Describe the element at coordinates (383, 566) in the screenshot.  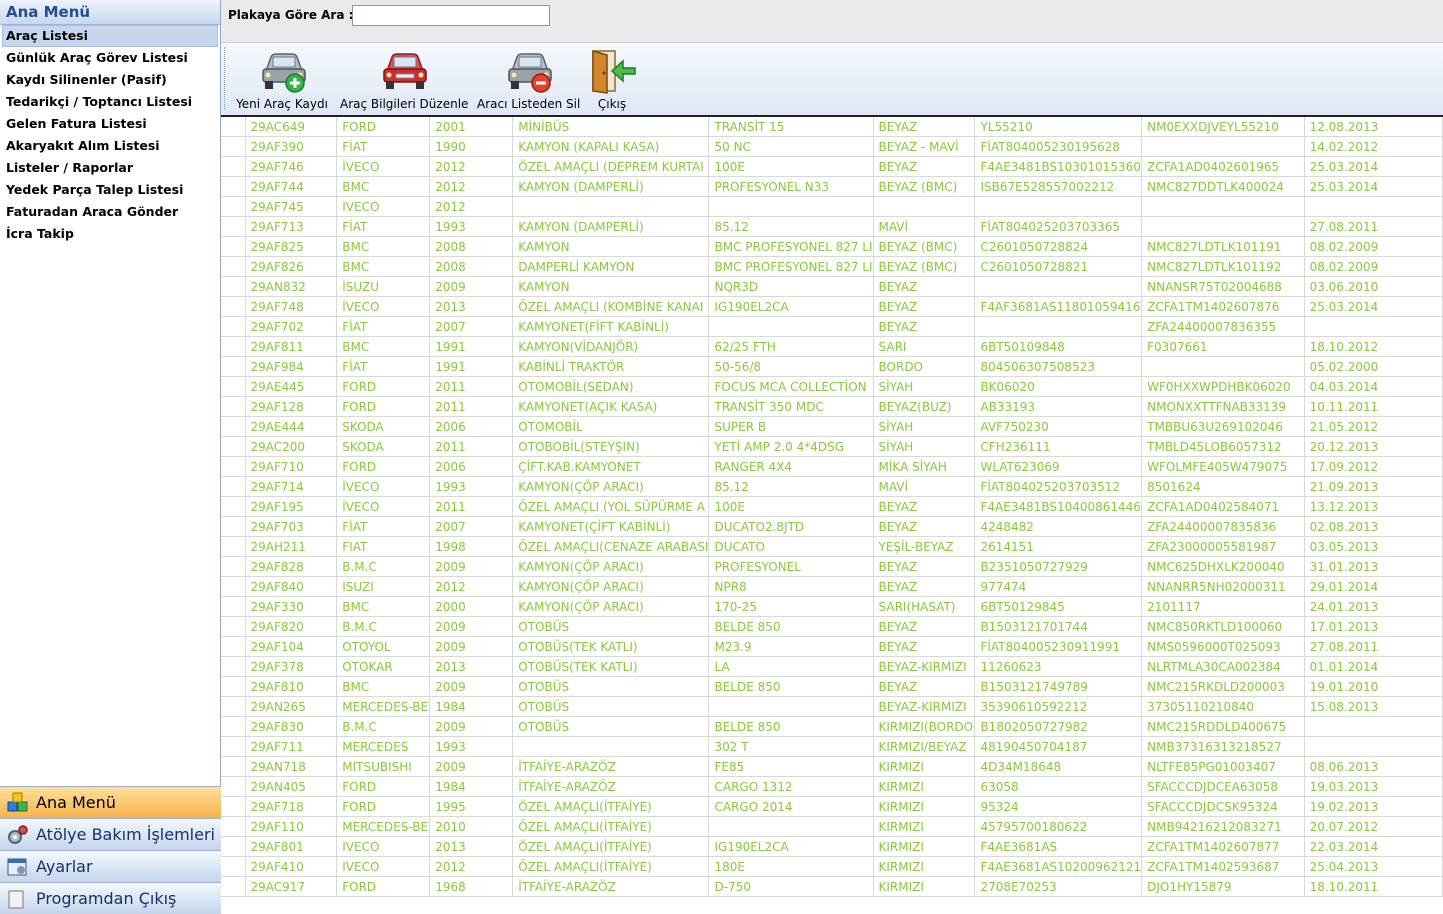
I see `table-cell: B.M.C` at that location.